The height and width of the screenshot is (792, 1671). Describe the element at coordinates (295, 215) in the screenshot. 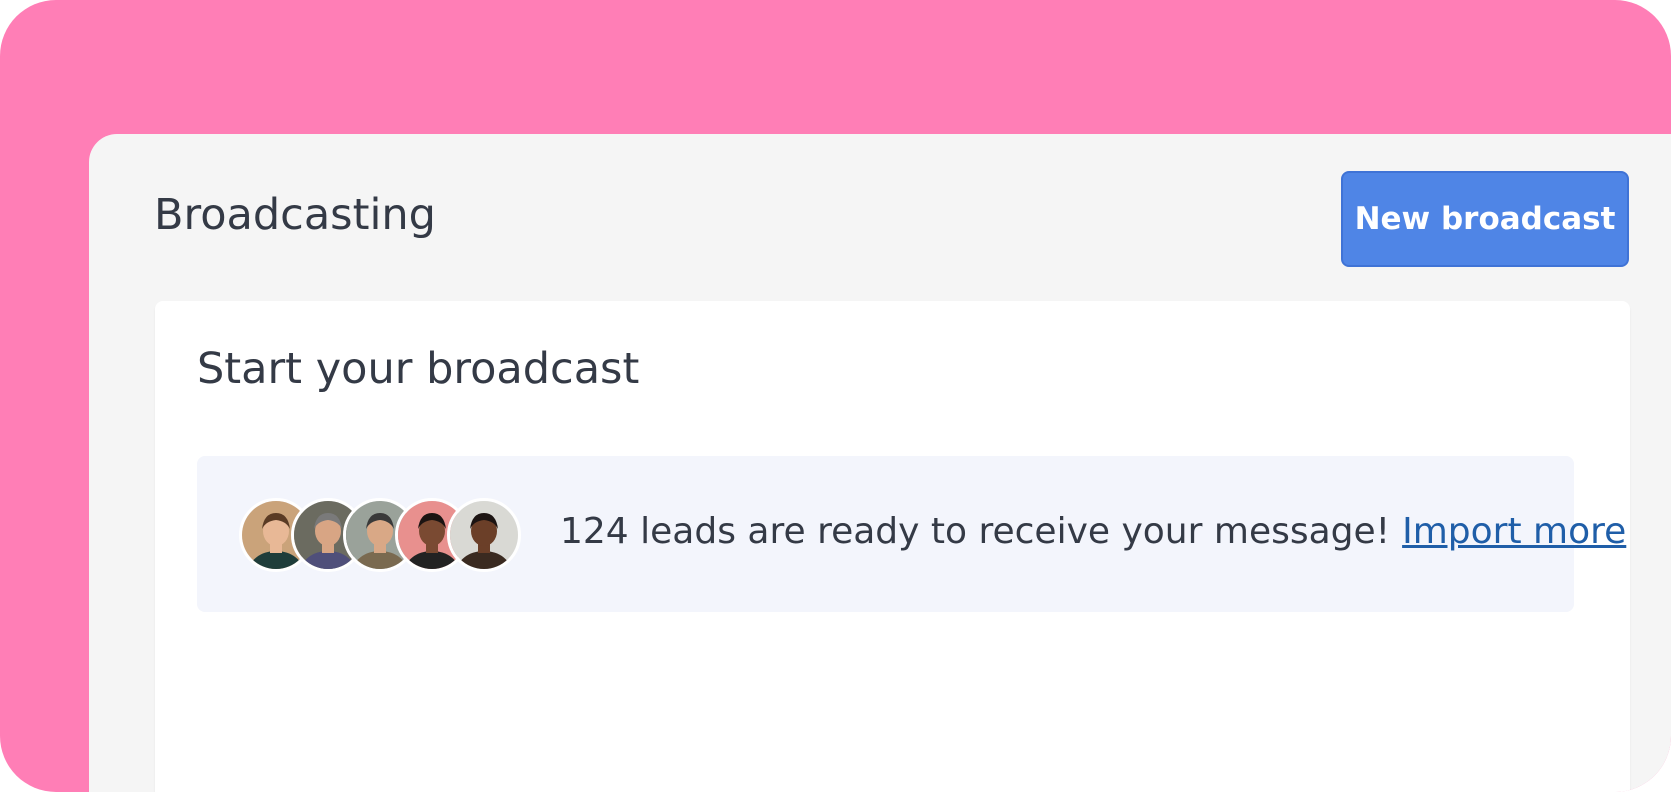

I see `page-title: Broadcasting` at that location.